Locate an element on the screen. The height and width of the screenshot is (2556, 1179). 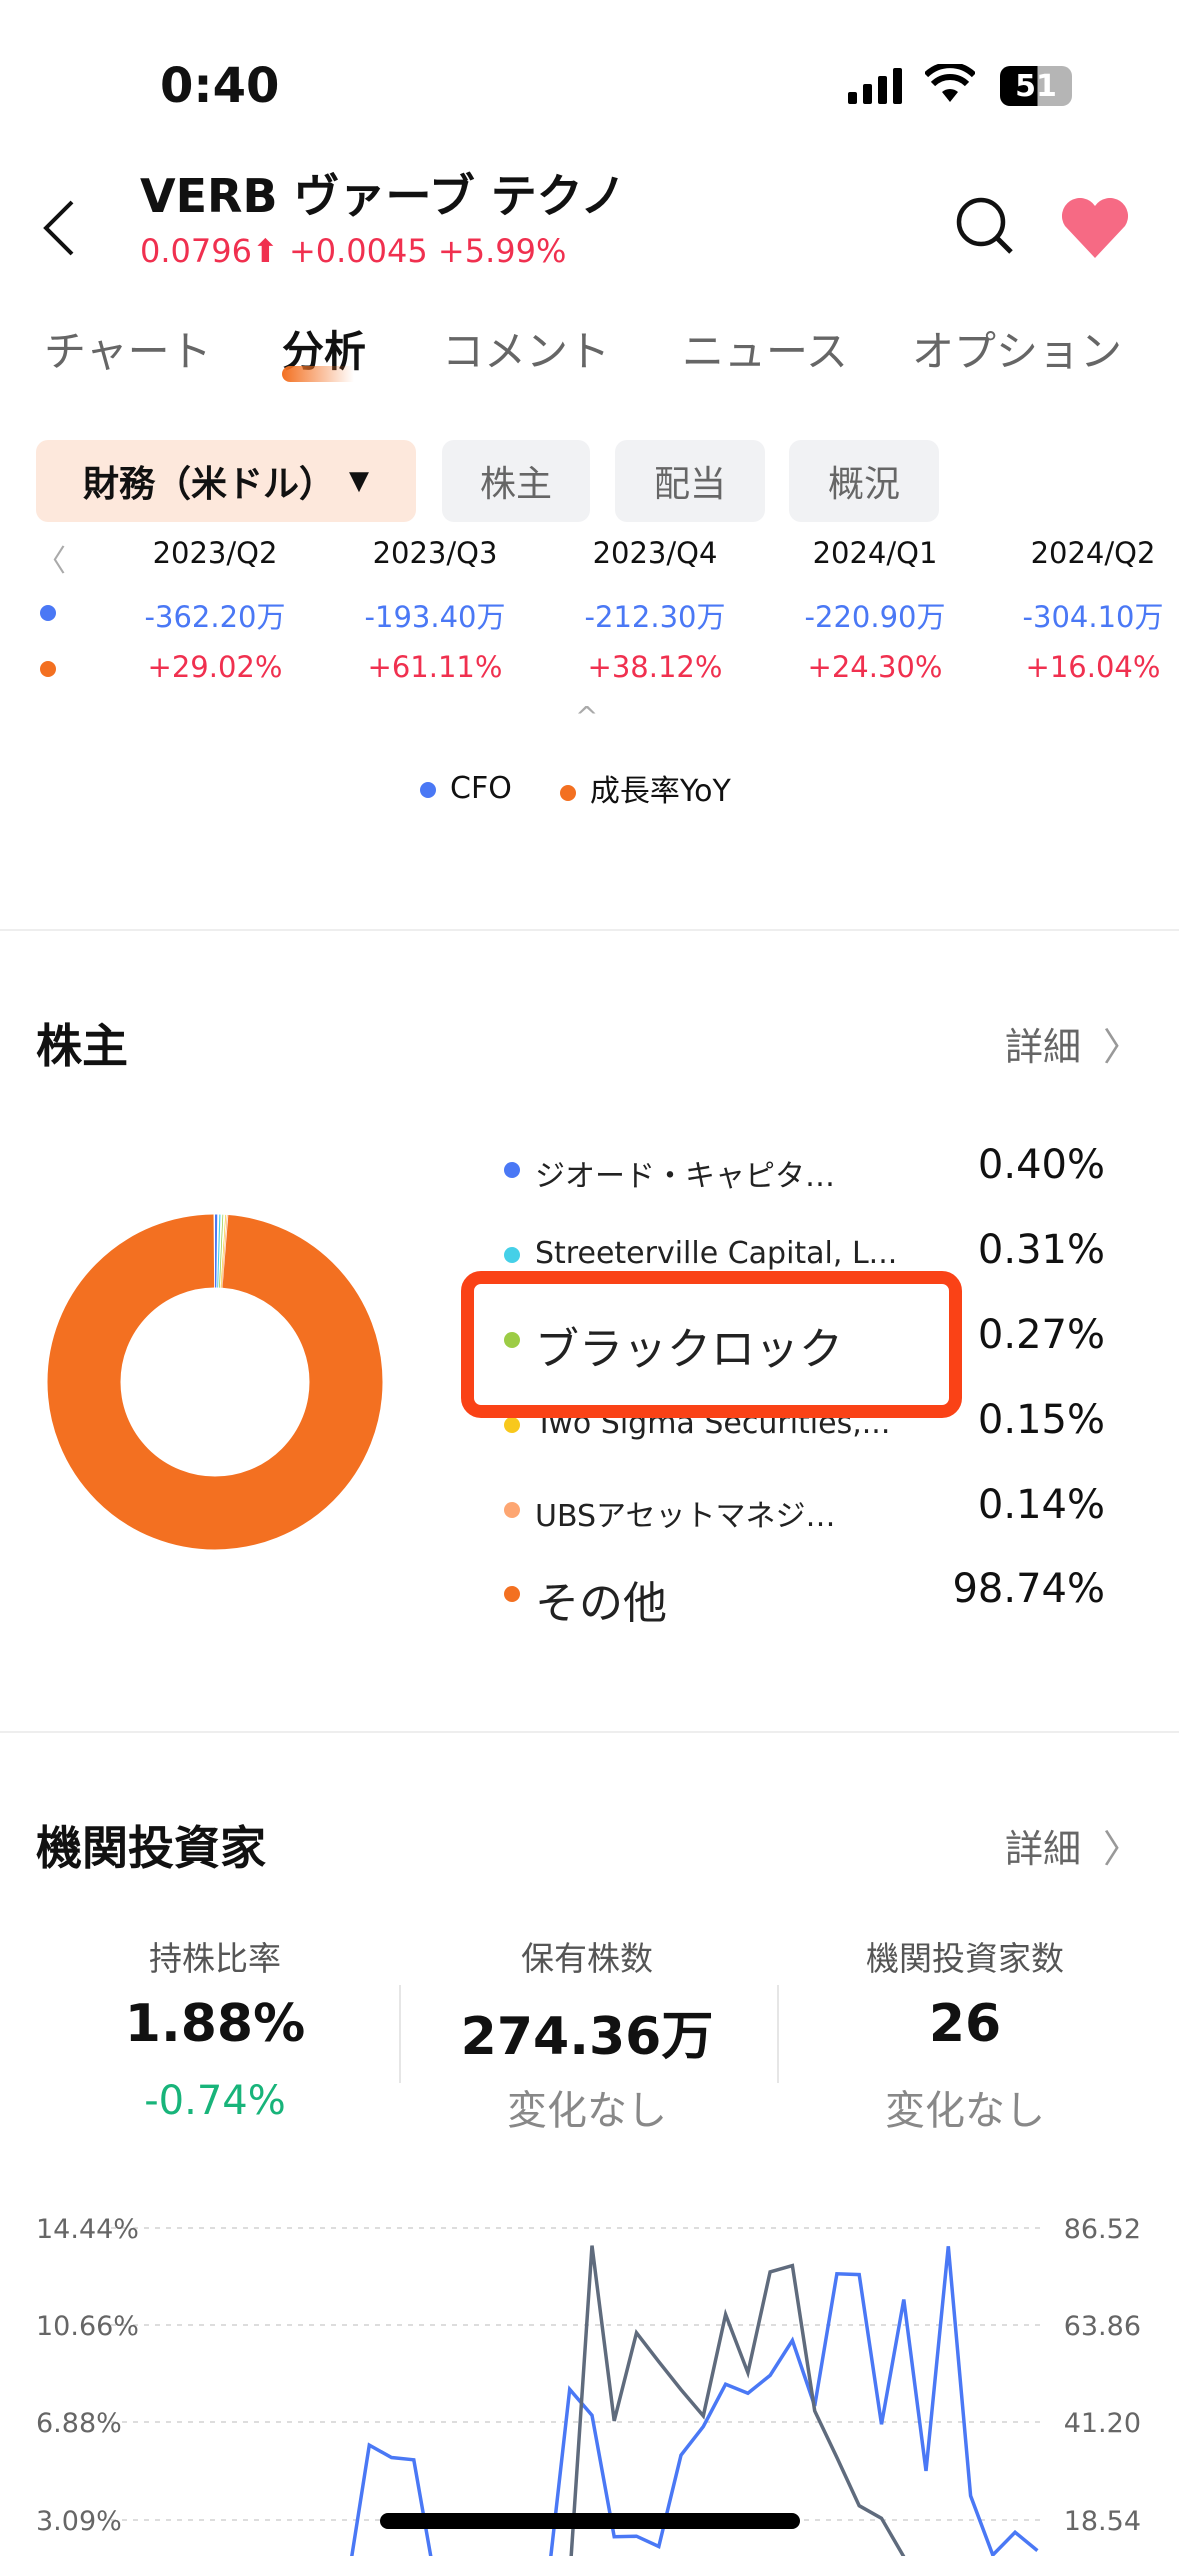
left-tick-label: 14.44% is located at coordinates (87, 2229).